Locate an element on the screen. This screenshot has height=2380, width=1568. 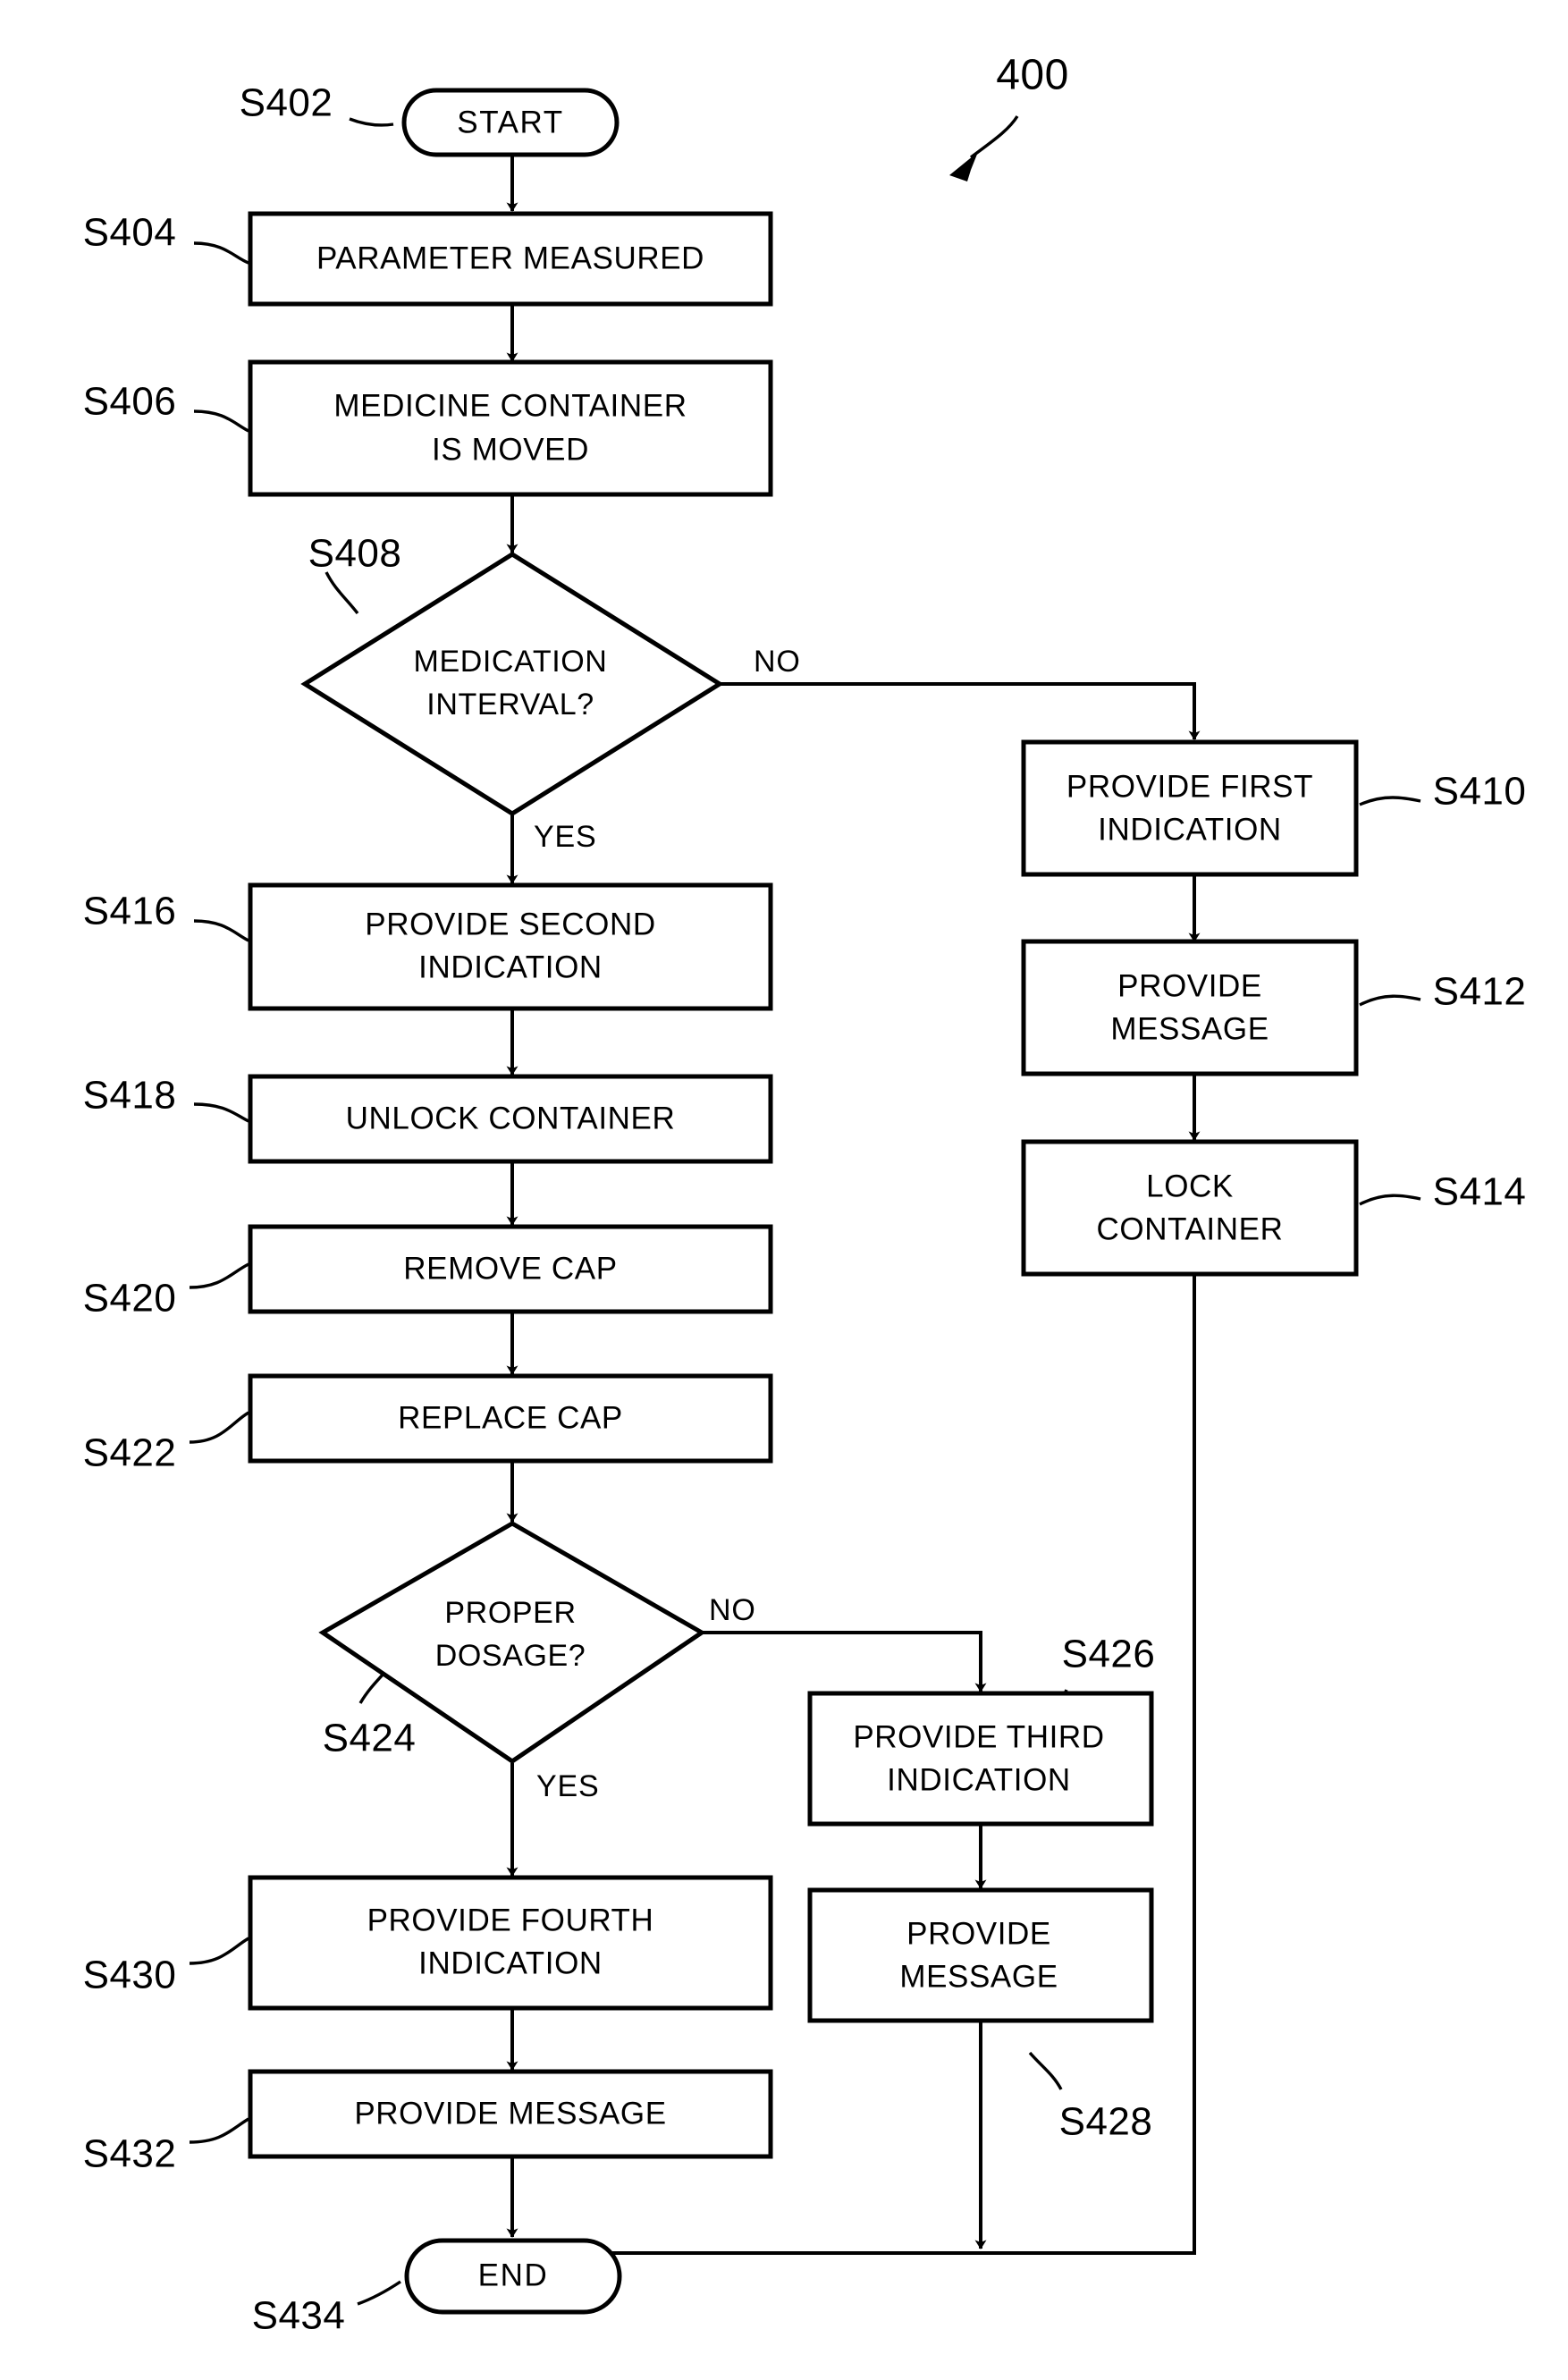
branch-label-s408-no: NO is located at coordinates (777, 662).